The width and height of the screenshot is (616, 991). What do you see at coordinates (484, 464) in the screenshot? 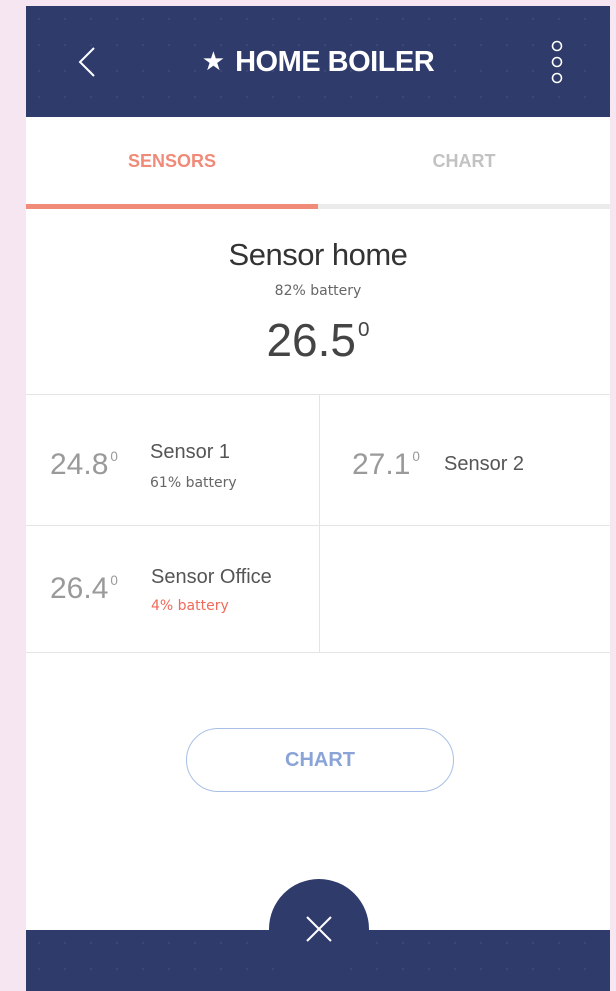
I see `sensor-name: Sensor 2` at bounding box center [484, 464].